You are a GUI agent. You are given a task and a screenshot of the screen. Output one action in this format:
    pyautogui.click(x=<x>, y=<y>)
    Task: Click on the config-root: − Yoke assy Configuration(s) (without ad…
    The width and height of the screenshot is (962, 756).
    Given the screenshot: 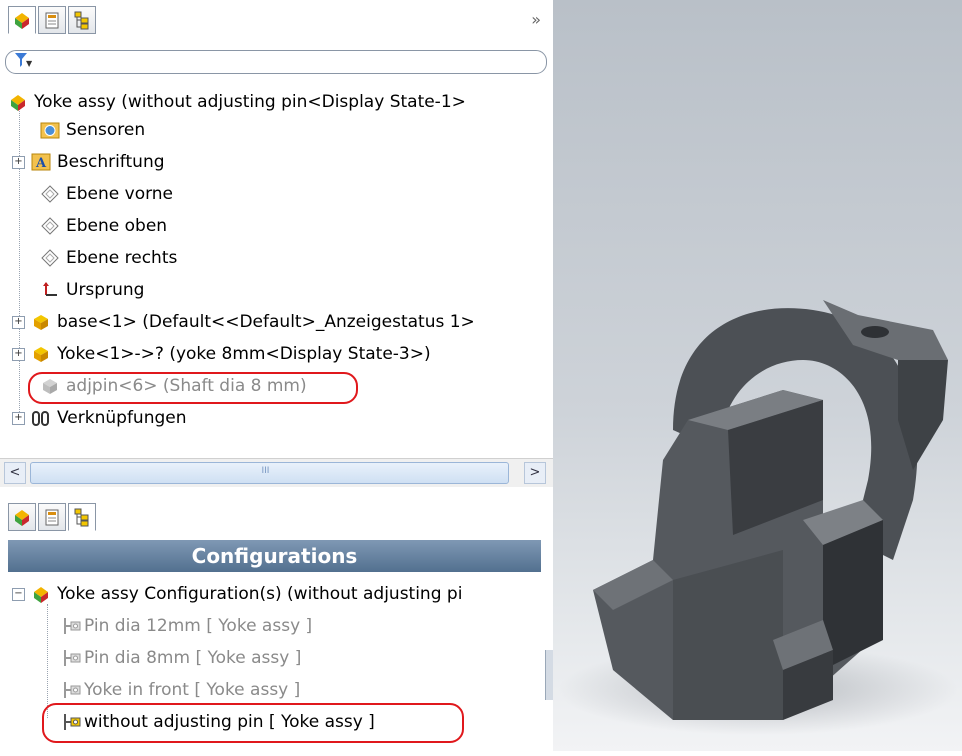 What is the action you would take?
    pyautogui.click(x=237, y=594)
    